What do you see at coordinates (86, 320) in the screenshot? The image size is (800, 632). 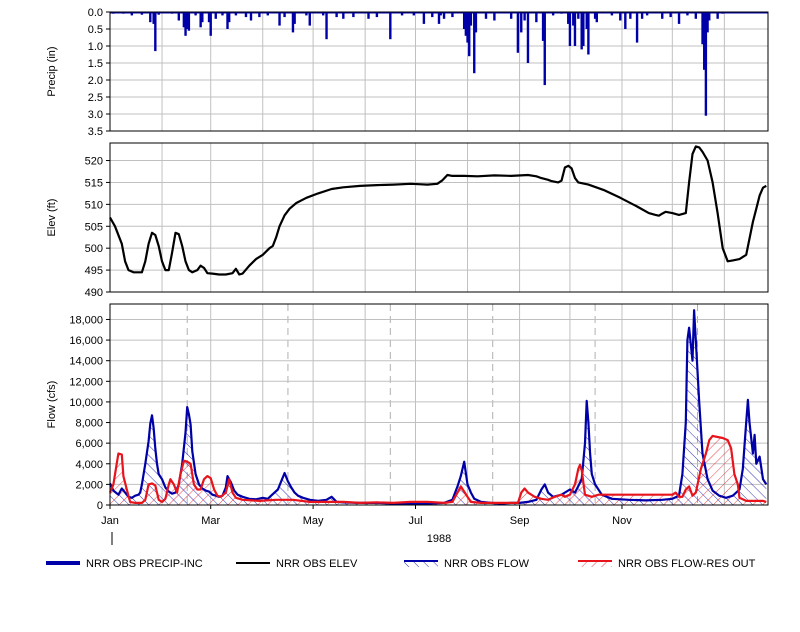 I see `y-tick-label: 18,000` at bounding box center [86, 320].